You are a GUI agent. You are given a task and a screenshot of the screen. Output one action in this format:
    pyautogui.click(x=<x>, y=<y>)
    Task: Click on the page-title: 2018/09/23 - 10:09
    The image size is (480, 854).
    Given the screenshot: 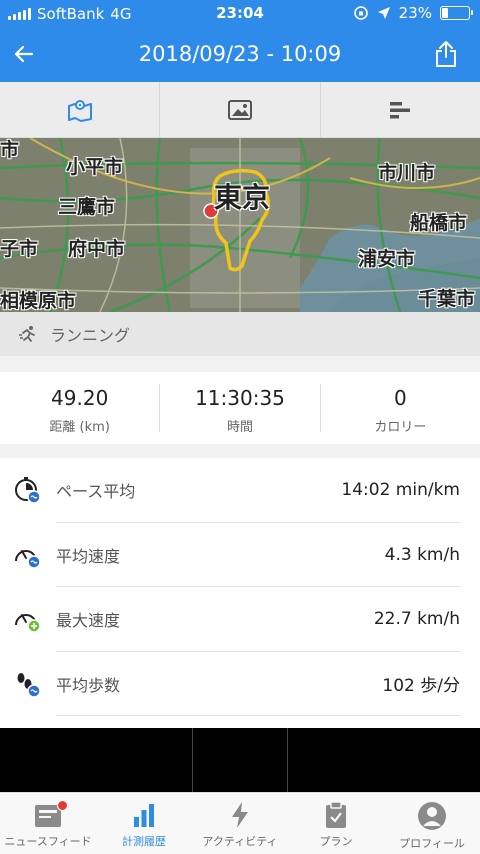 What is the action you would take?
    pyautogui.click(x=240, y=54)
    